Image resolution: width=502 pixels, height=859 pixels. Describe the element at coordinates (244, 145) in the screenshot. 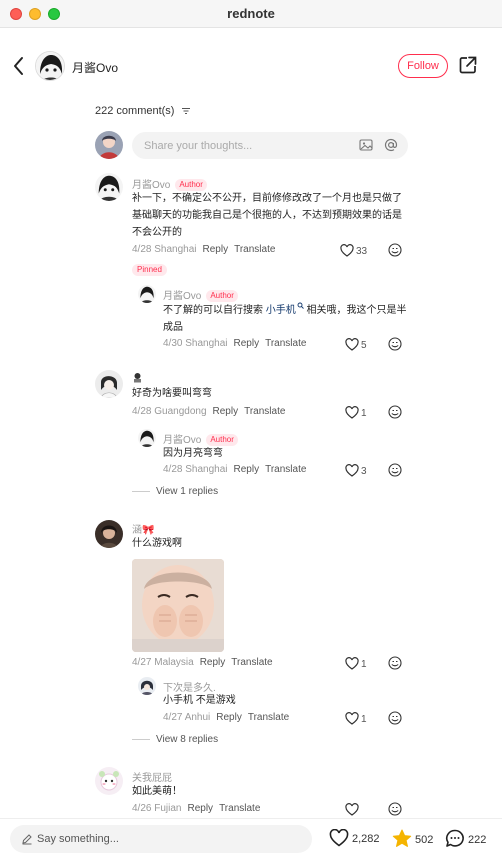

I see `comment-input` at that location.